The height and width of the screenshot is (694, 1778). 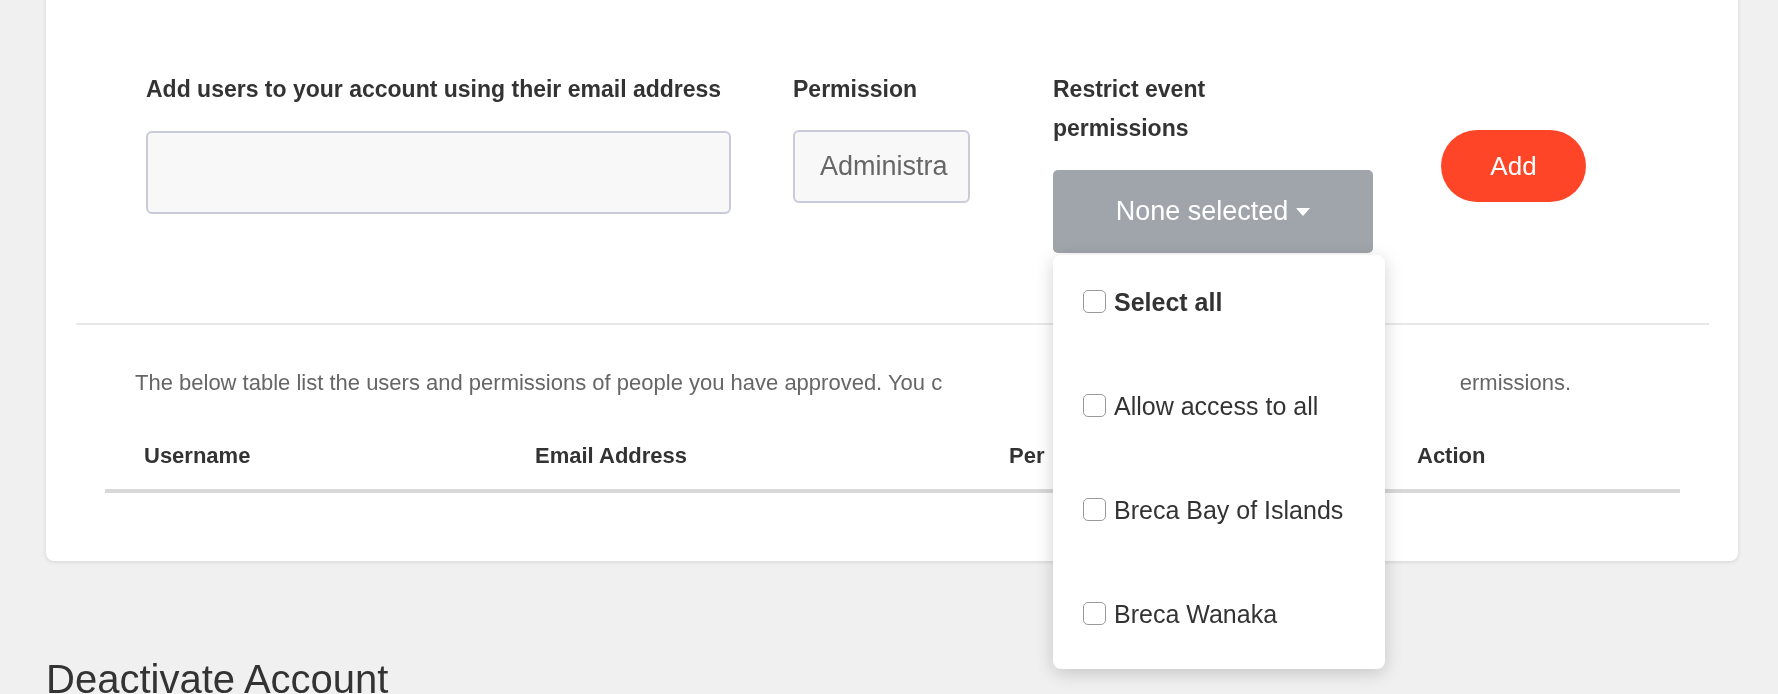 What do you see at coordinates (1303, 211) in the screenshot?
I see `caret-icon` at bounding box center [1303, 211].